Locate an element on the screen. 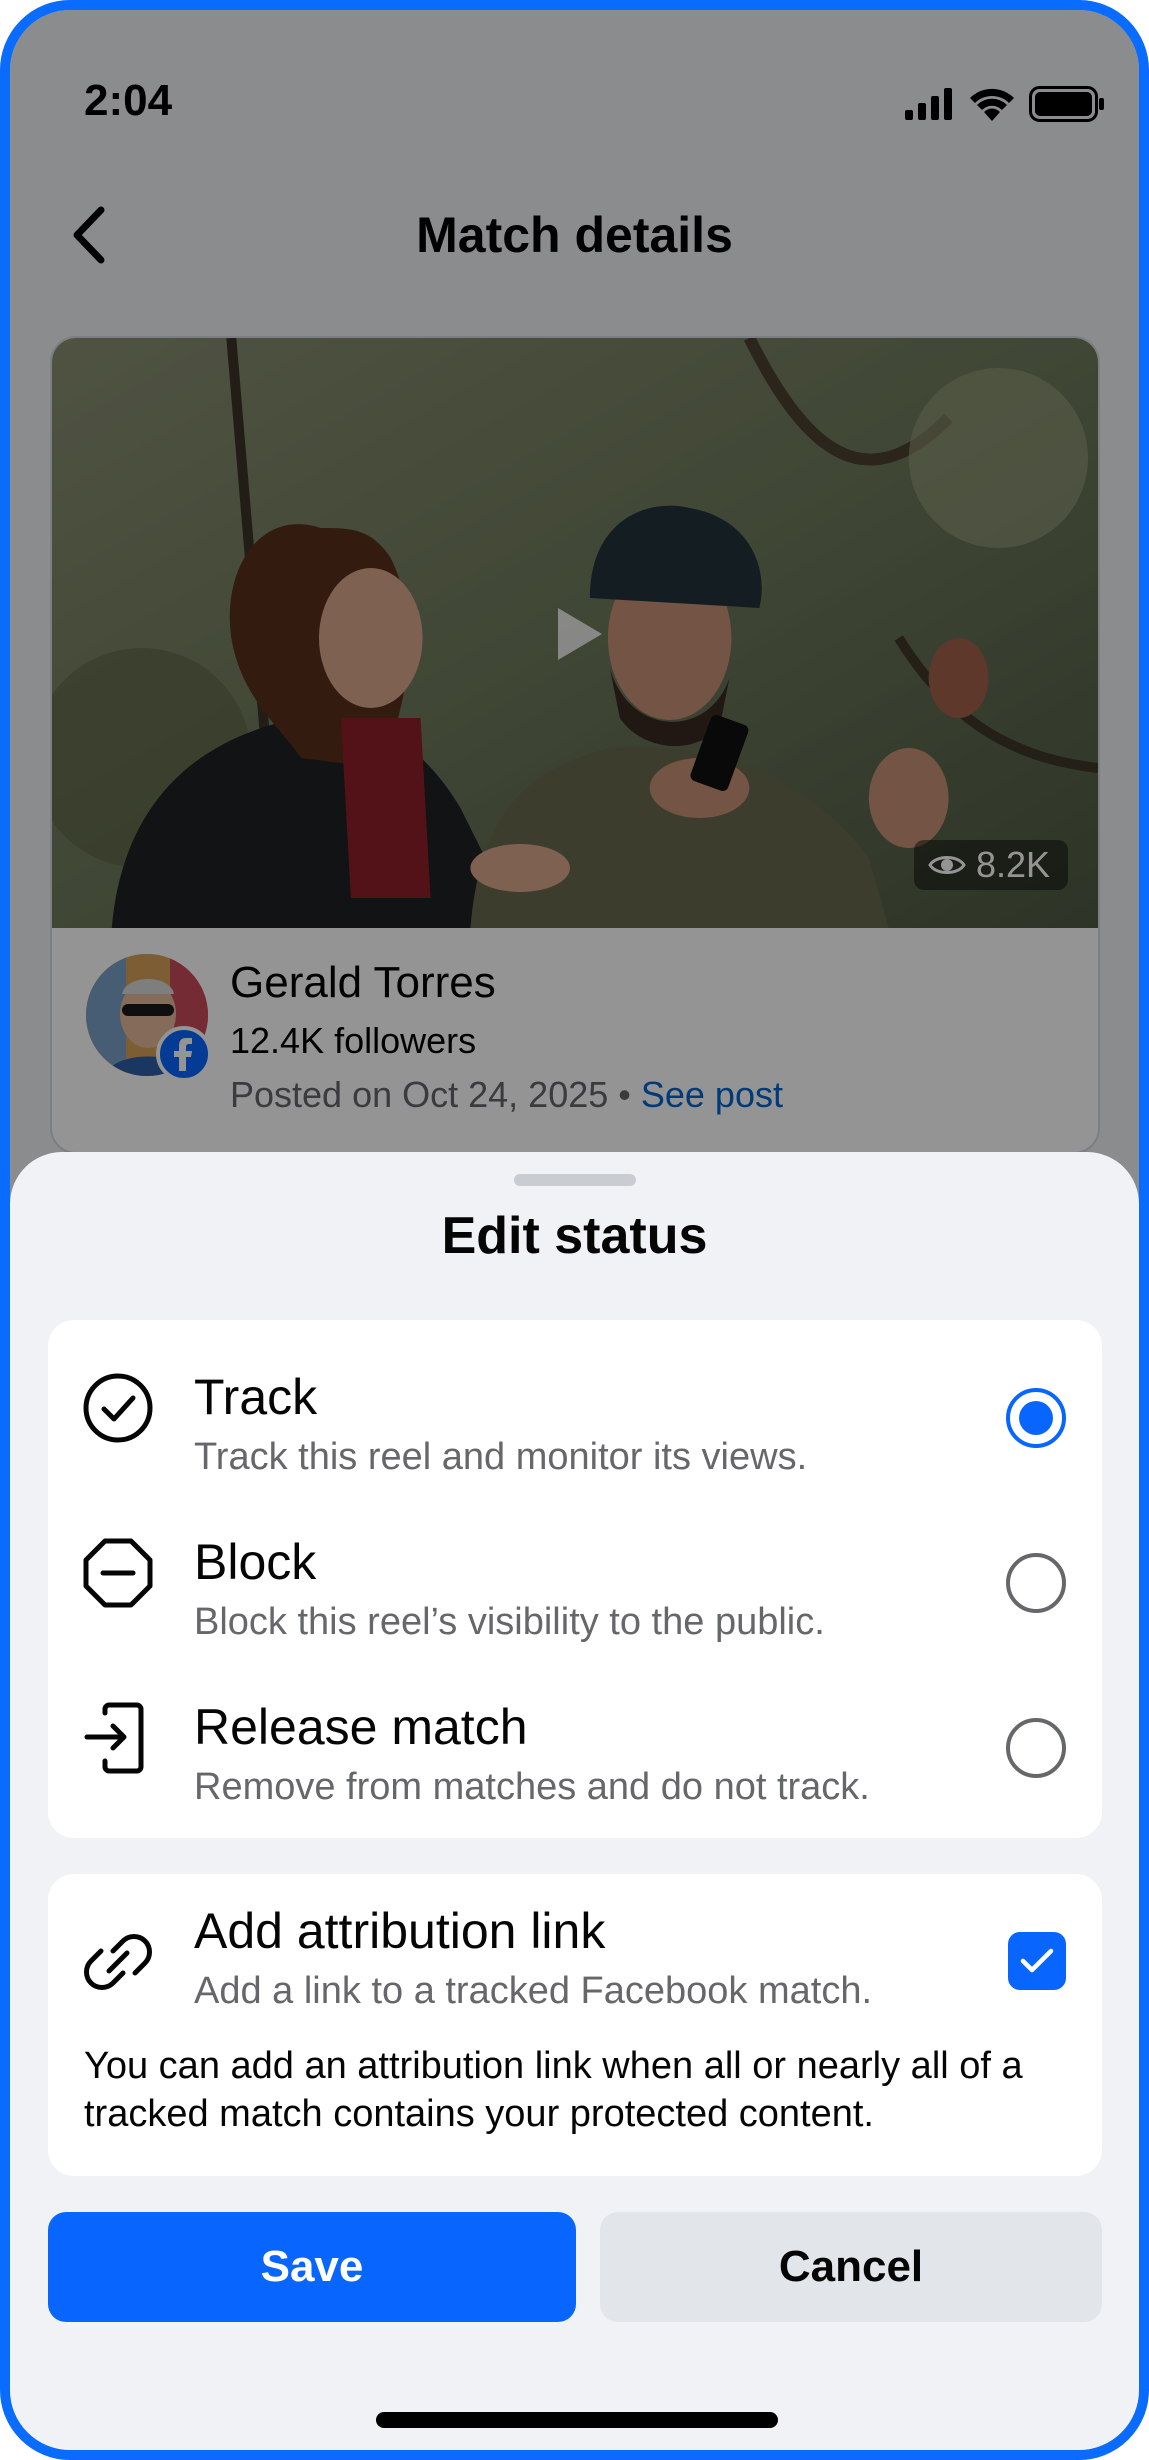  attribution-title: Add attribution link is located at coordinates (400, 1931).